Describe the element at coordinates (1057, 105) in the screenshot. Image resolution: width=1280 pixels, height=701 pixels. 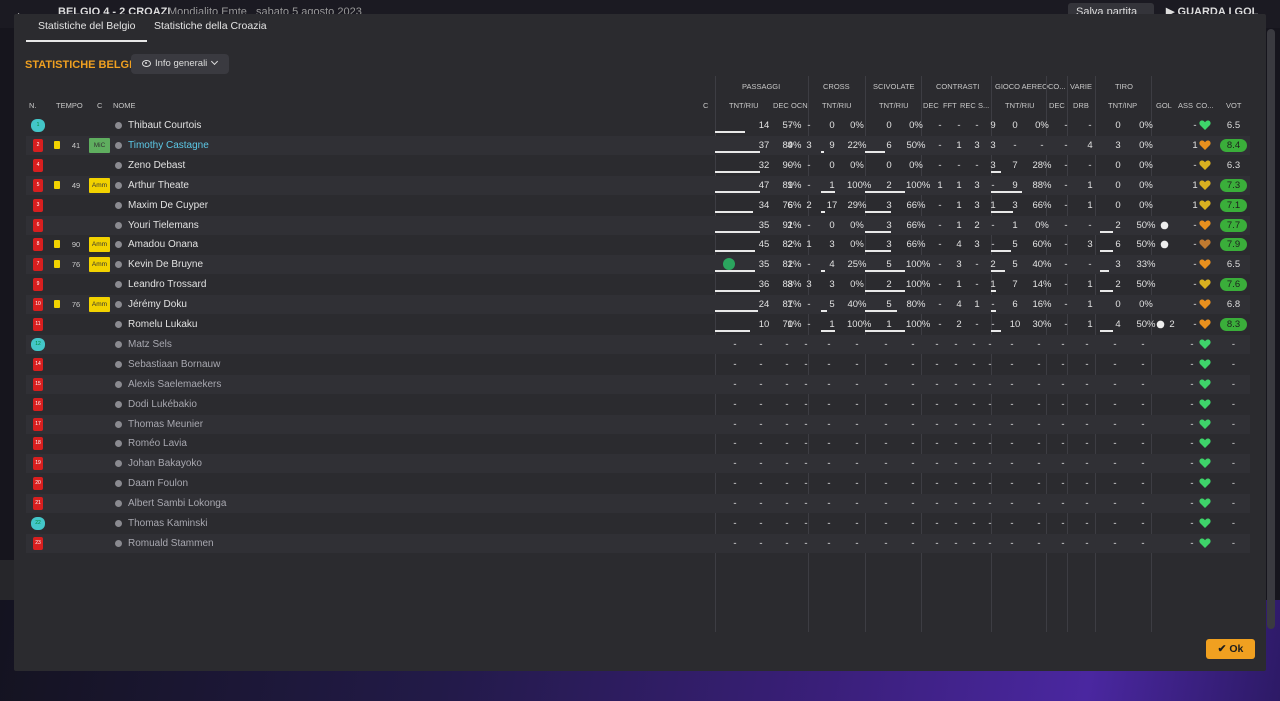
I see `col-co-dec: DEC` at that location.